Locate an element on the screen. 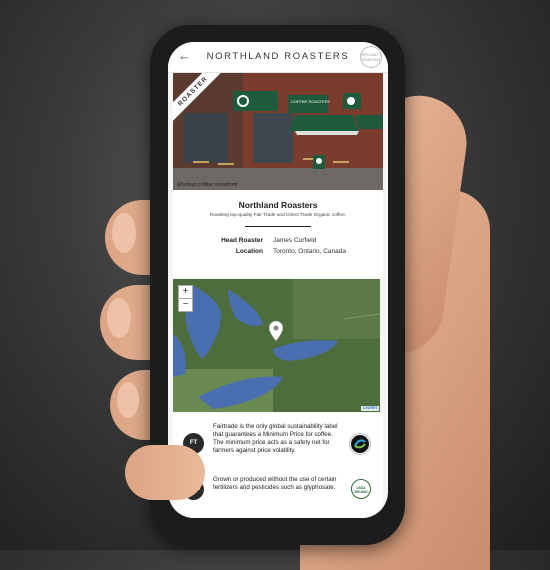  storefront-illustration: COFFEE ROASTERY is located at coordinates (278, 131).